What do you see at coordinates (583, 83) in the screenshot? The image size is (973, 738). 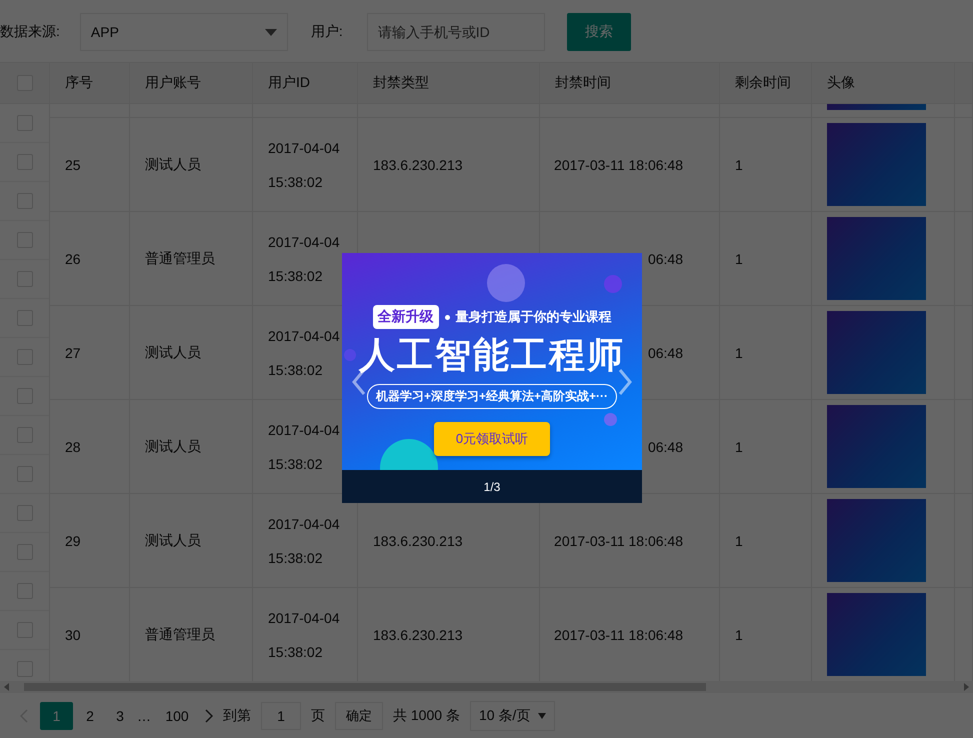 I see `column-header: 封禁时间` at bounding box center [583, 83].